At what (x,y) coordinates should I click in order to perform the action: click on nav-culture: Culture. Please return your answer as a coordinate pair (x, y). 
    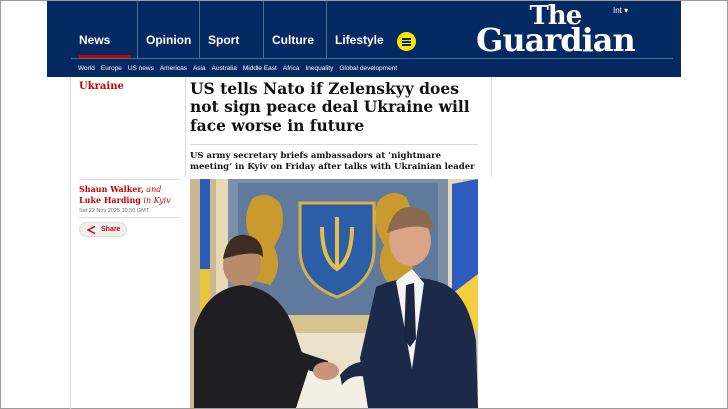
    Looking at the image, I should click on (294, 29).